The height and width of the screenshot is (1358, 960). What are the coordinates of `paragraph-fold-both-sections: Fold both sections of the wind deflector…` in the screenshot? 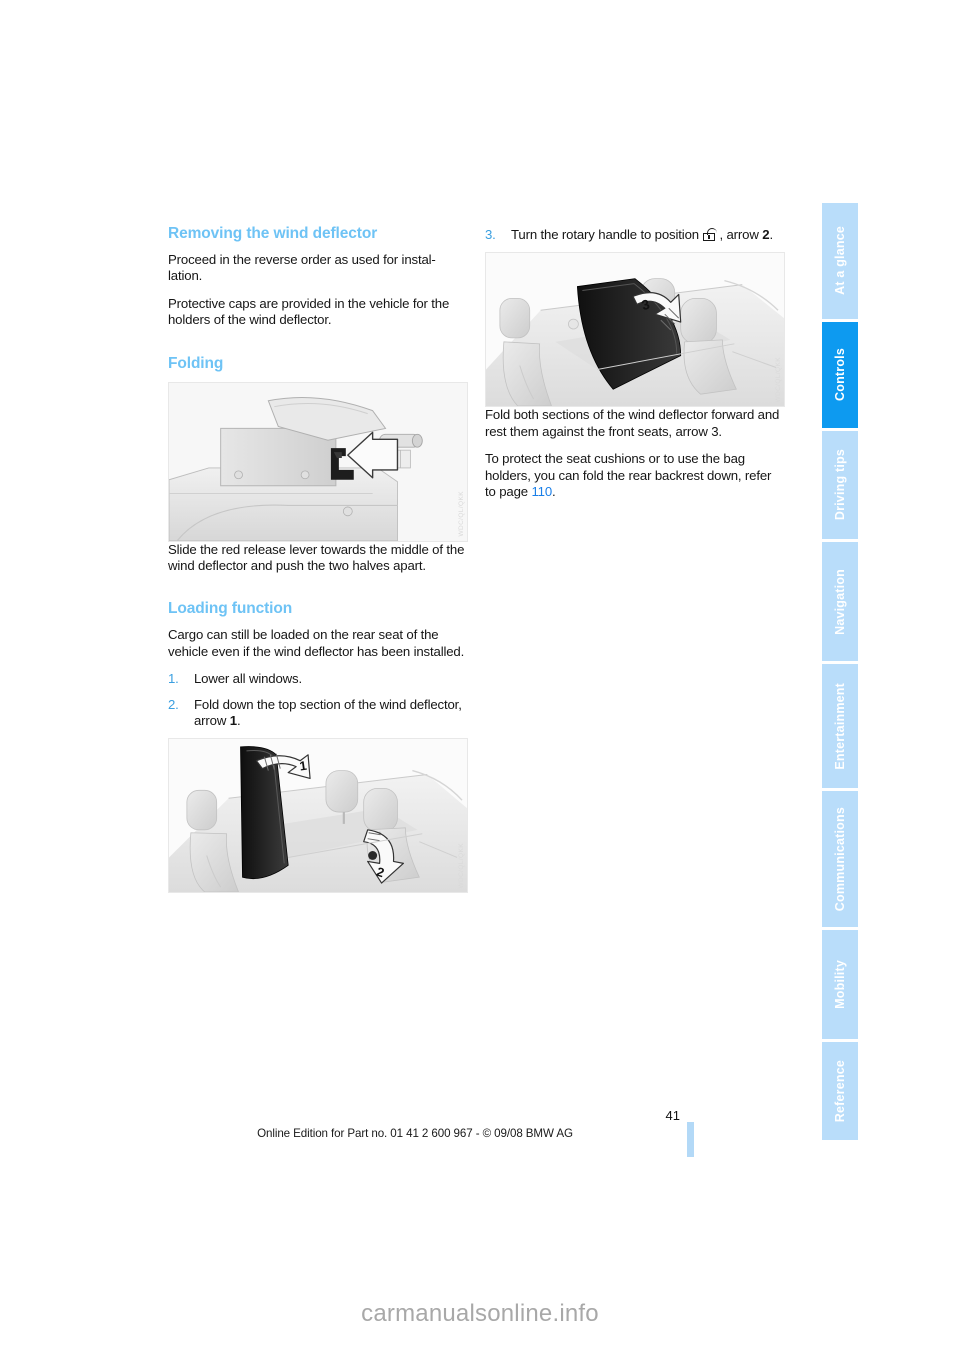 It's located at (632, 423).